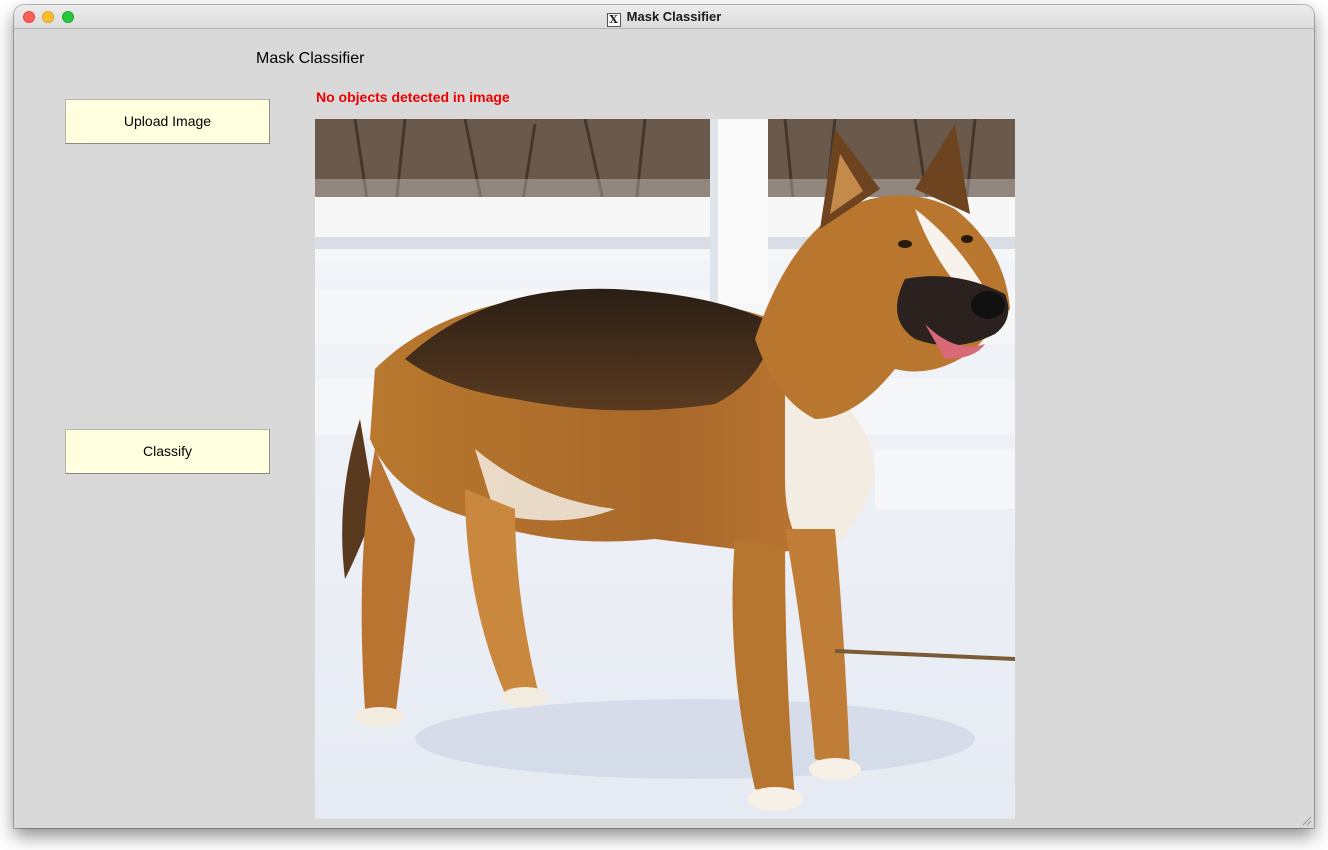  I want to click on close-window-button, so click(29, 17).